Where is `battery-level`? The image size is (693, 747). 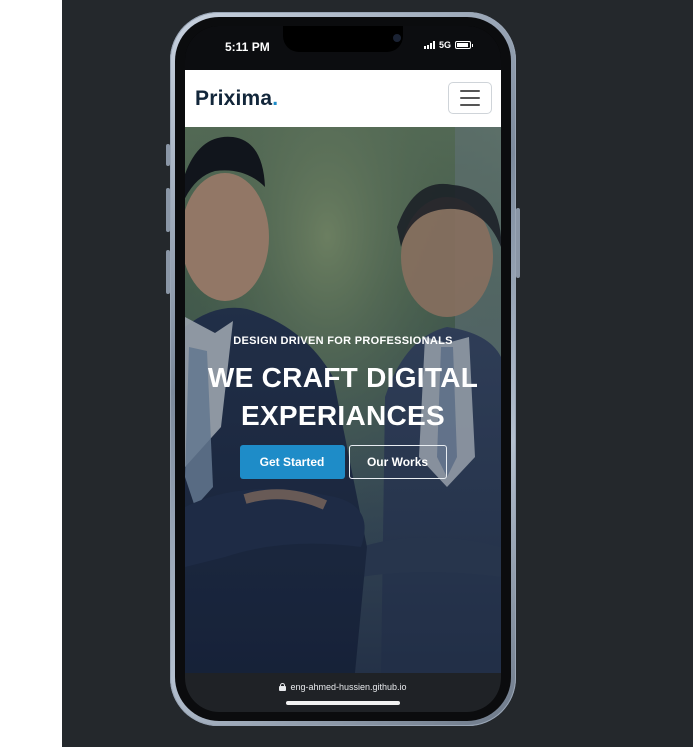
battery-level is located at coordinates (462, 45).